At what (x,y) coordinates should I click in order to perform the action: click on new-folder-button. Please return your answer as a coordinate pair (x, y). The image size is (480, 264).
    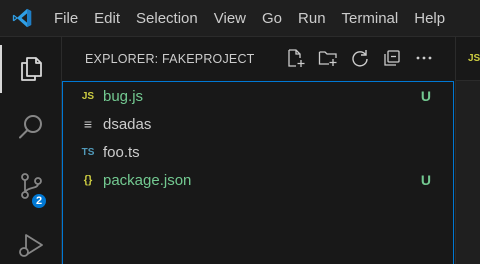
    Looking at the image, I should click on (328, 58).